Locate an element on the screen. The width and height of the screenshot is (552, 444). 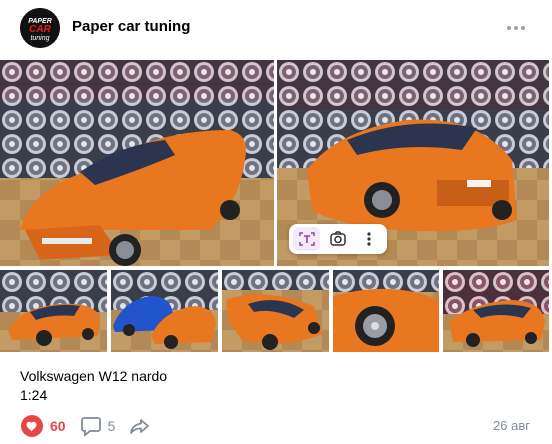
post-text-line: Volkswagen W12 nardo is located at coordinates (94, 376).